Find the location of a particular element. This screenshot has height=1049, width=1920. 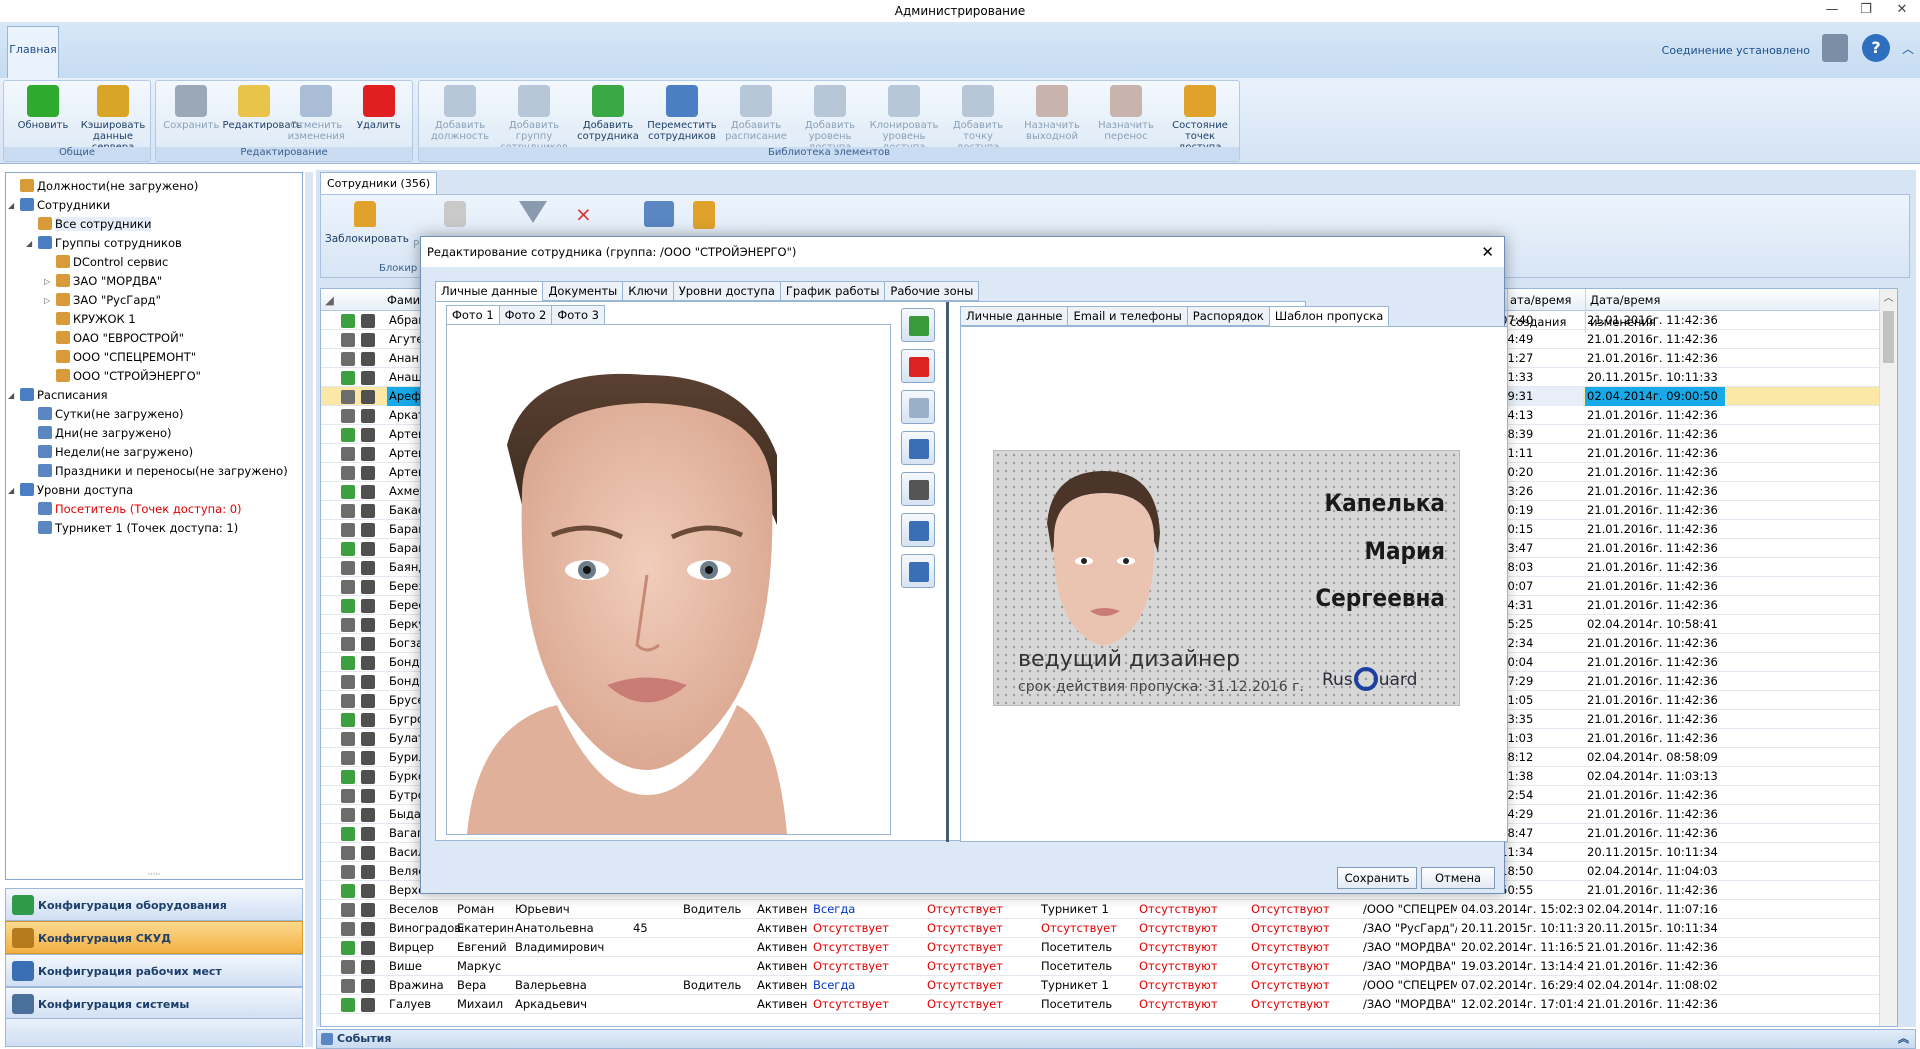

tree-node: Праздники и переносы(не загружено) is located at coordinates (154, 471).